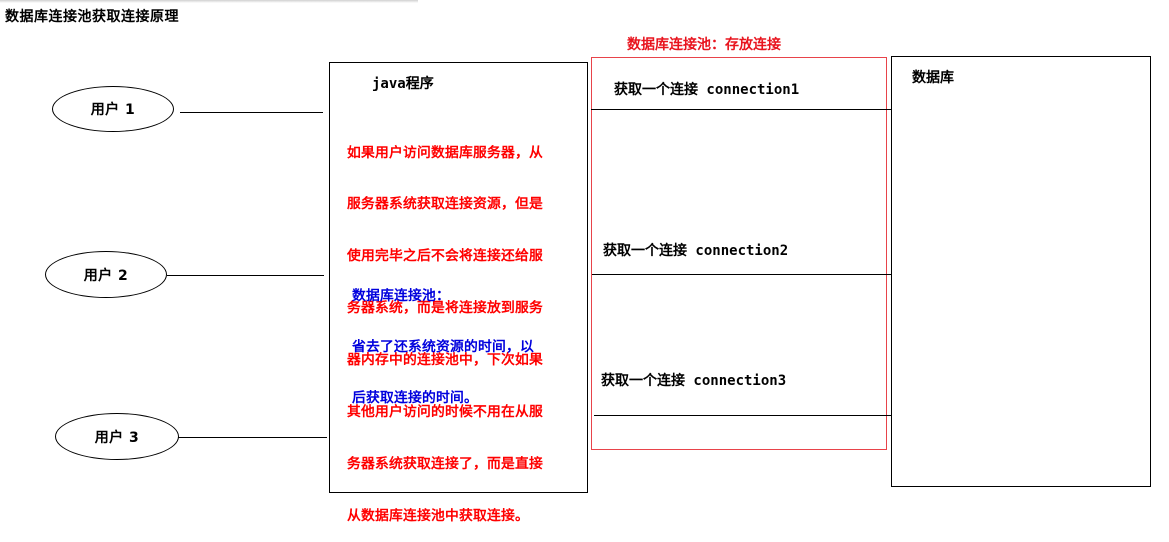 The height and width of the screenshot is (542, 1169). What do you see at coordinates (245, 275) in the screenshot?
I see `user-2-line` at bounding box center [245, 275].